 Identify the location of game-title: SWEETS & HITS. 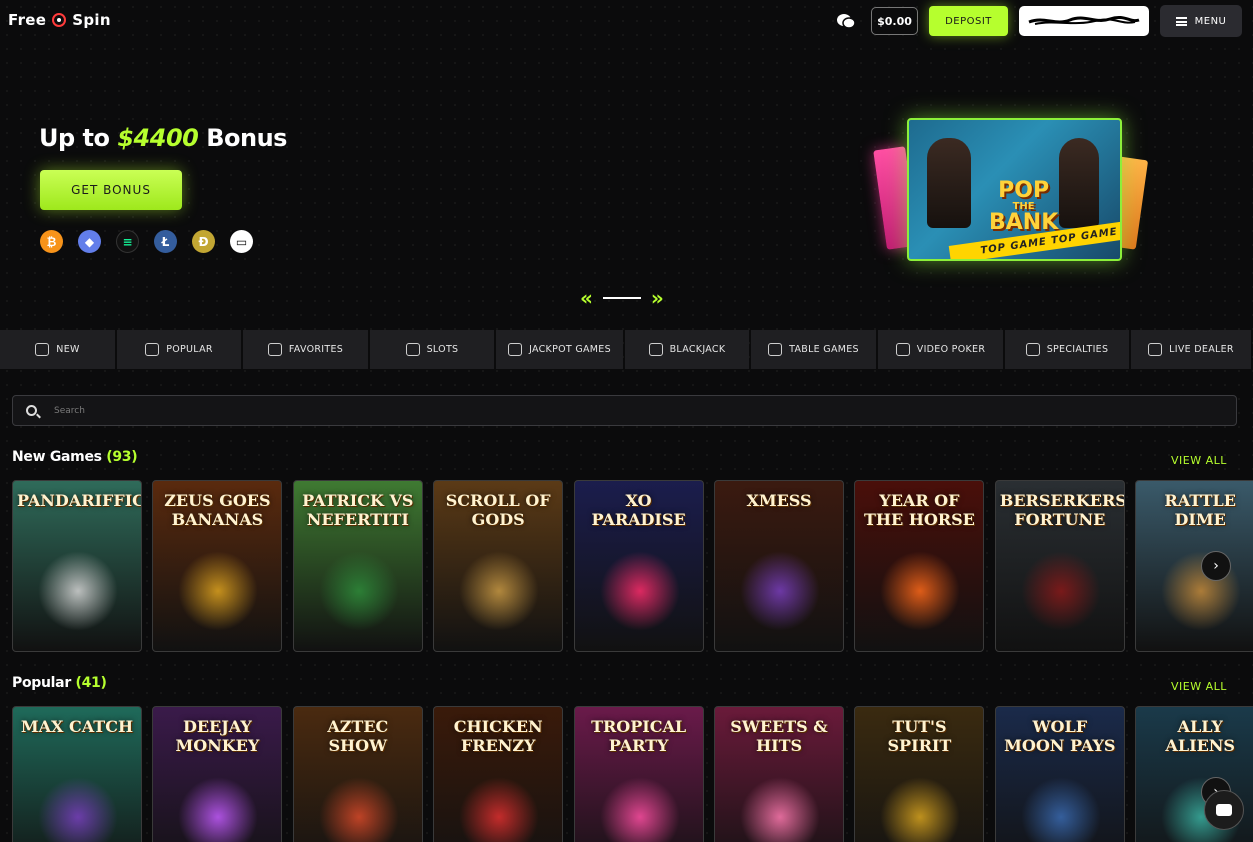
(779, 736).